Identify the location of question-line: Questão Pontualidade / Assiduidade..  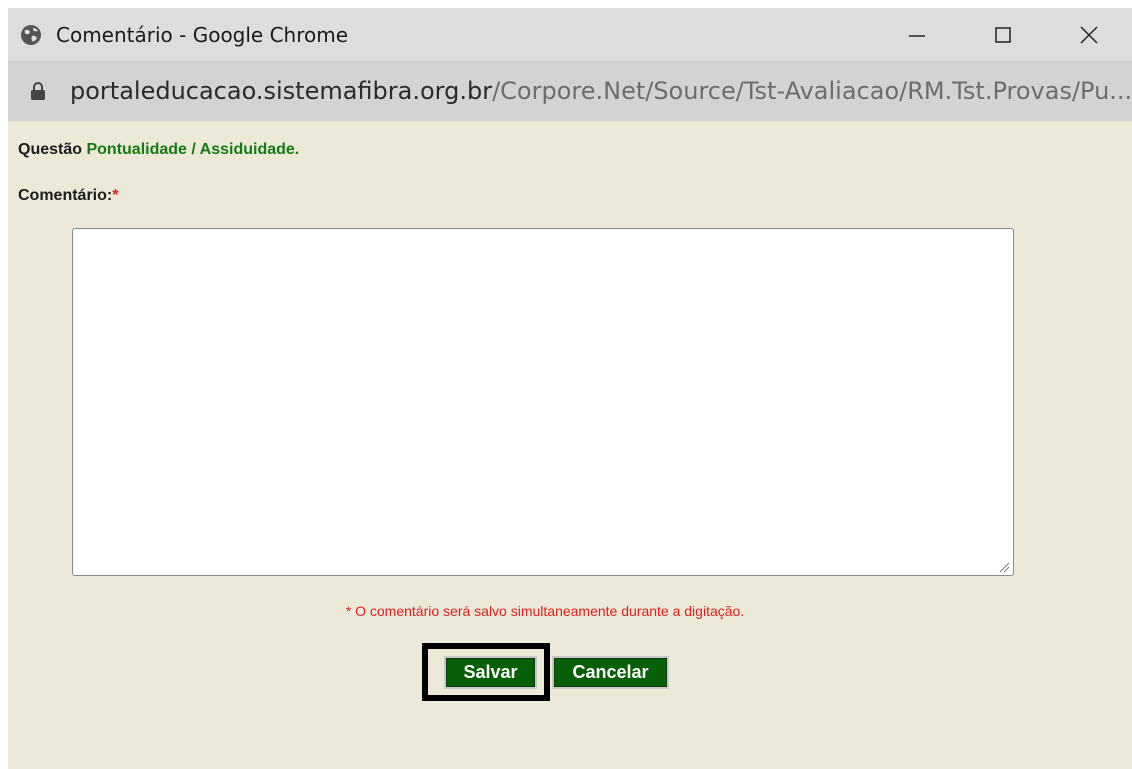
(158, 150).